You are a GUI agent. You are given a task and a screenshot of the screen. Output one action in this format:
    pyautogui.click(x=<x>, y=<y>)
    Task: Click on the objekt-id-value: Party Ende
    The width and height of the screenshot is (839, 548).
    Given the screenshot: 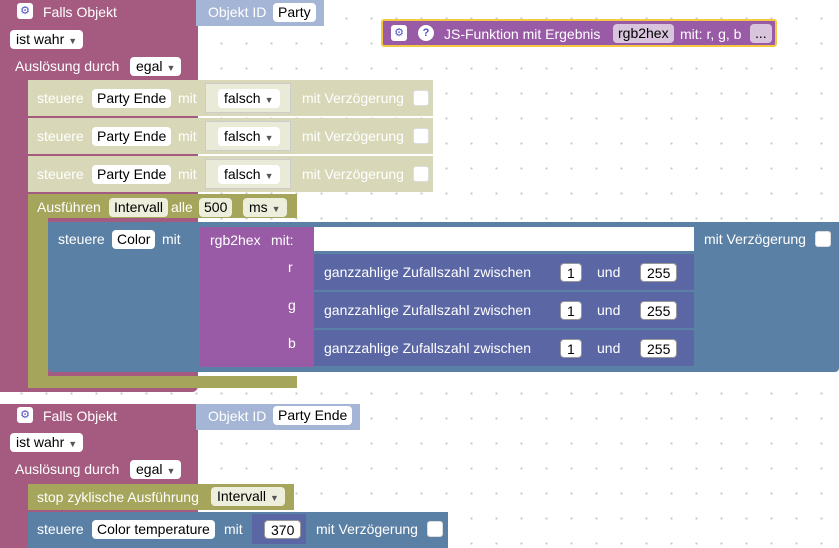 What is the action you would take?
    pyautogui.click(x=313, y=415)
    